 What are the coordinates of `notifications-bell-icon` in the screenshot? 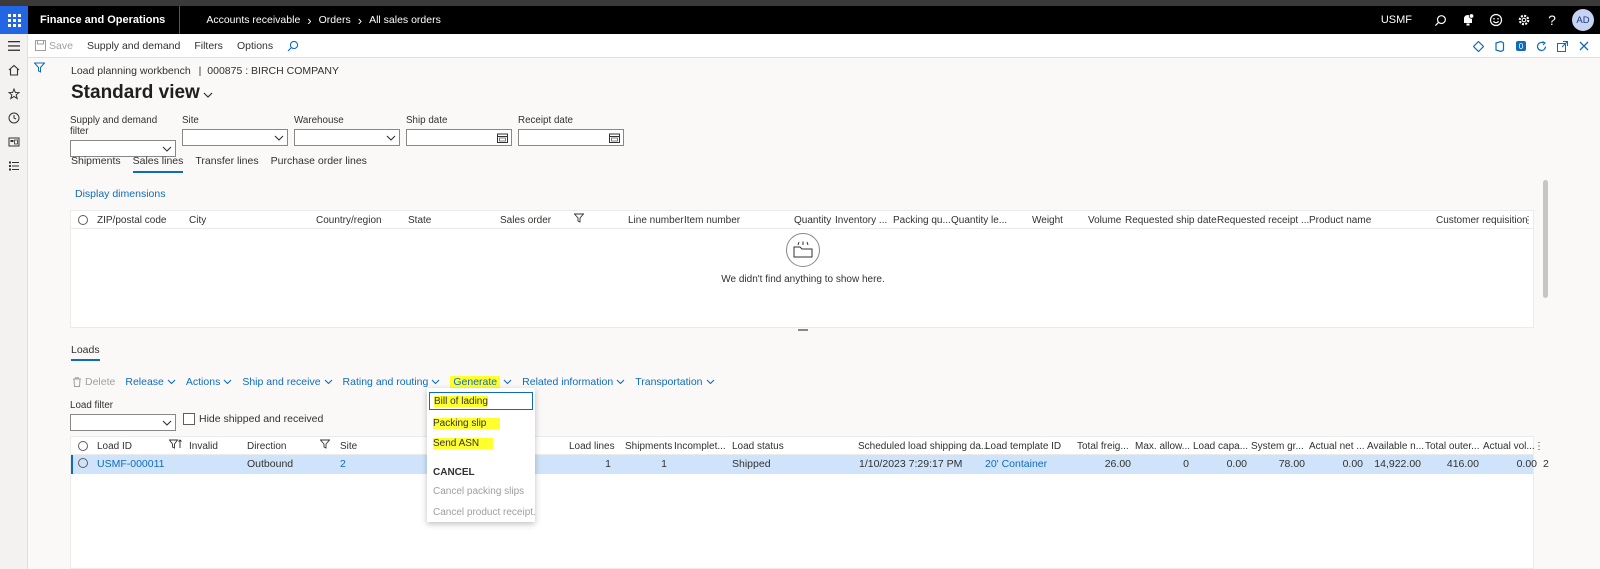 It's located at (1468, 20).